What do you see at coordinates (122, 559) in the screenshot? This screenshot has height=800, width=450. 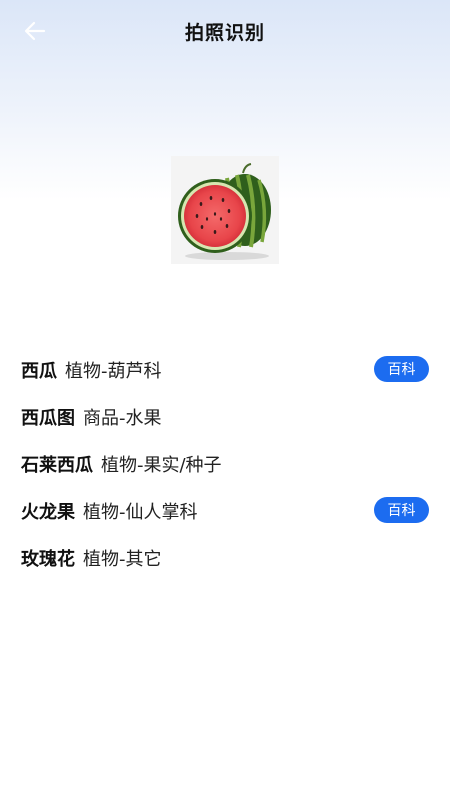 I see `result-category: 植物-其它` at bounding box center [122, 559].